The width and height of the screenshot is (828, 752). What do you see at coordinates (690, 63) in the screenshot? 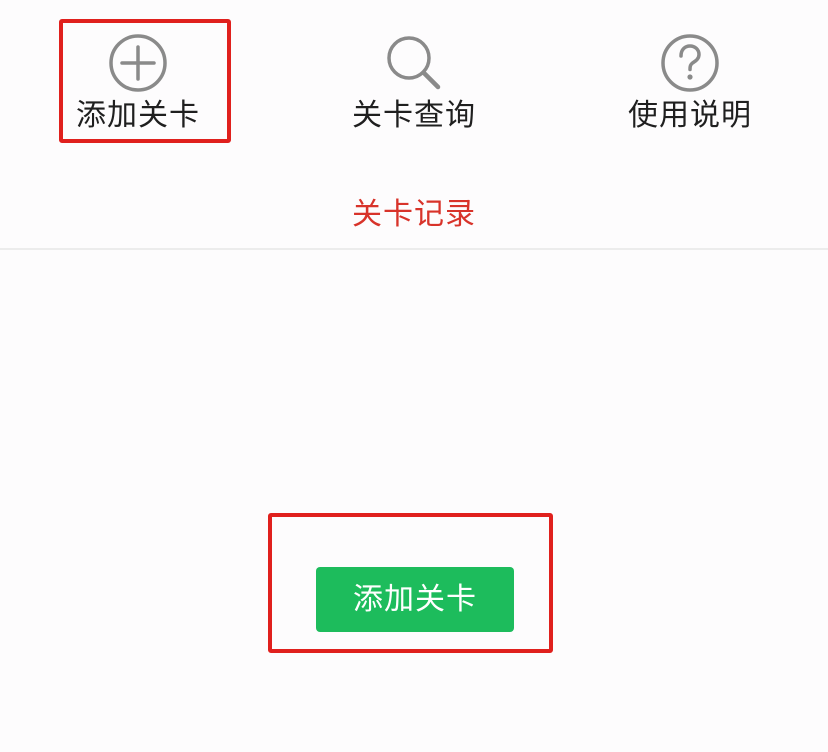
I see `question-circle-icon` at bounding box center [690, 63].